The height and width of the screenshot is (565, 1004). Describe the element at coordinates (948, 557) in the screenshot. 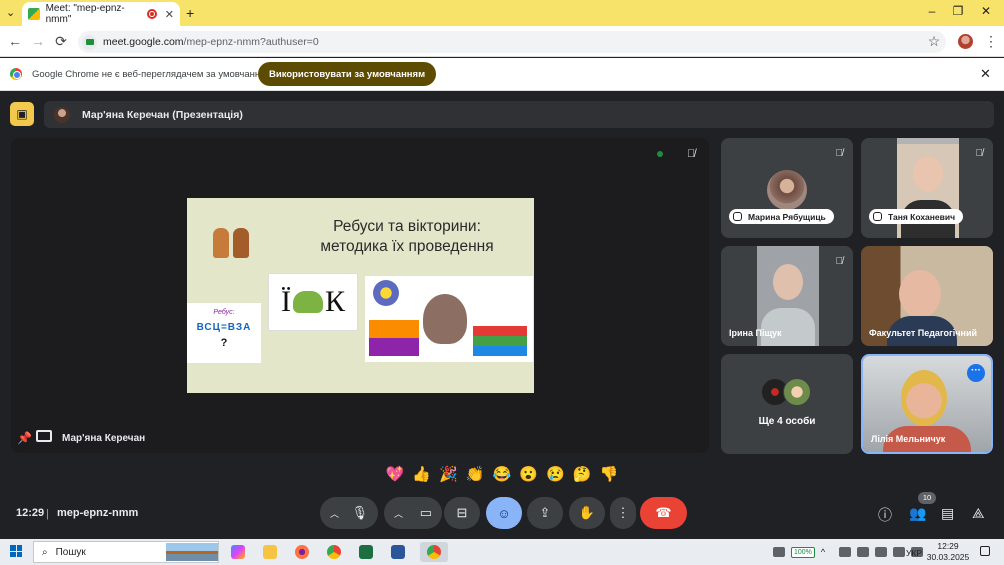

I see `taskbar-date: 30.03.2025` at that location.